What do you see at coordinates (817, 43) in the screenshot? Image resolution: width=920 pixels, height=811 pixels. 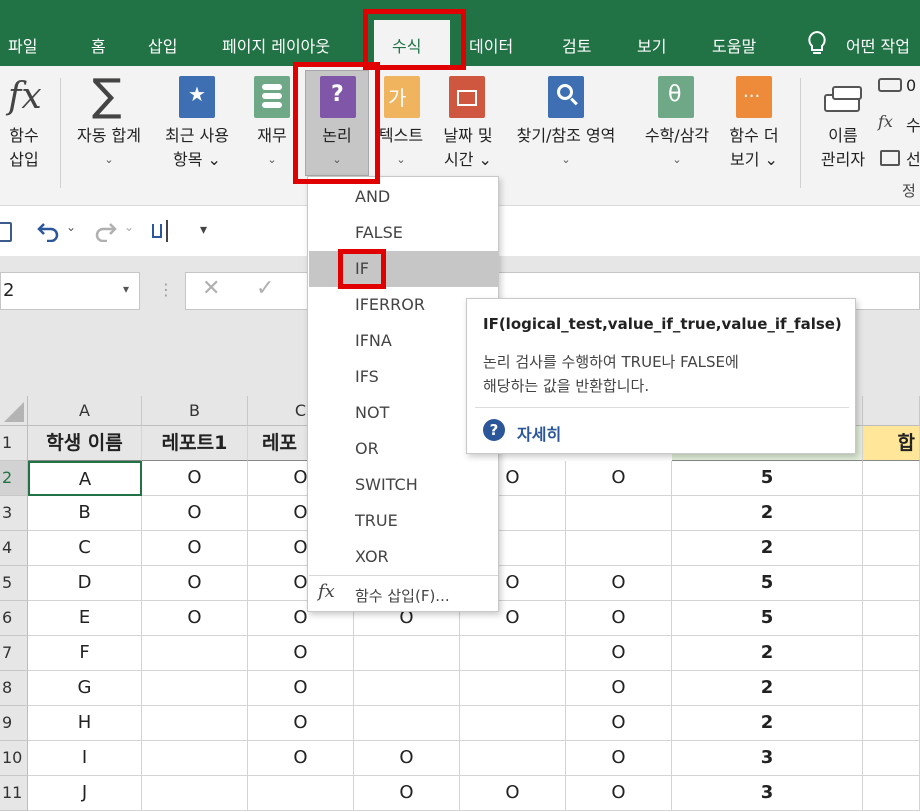 I see `lightbulb-icon` at bounding box center [817, 43].